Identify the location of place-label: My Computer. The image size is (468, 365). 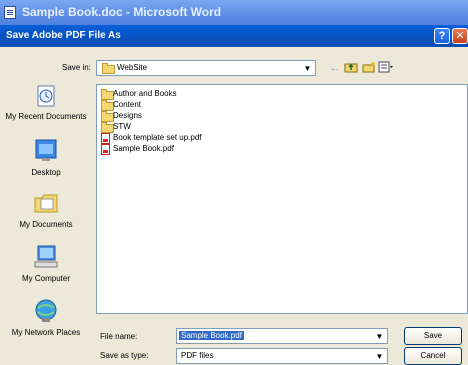
(45, 278).